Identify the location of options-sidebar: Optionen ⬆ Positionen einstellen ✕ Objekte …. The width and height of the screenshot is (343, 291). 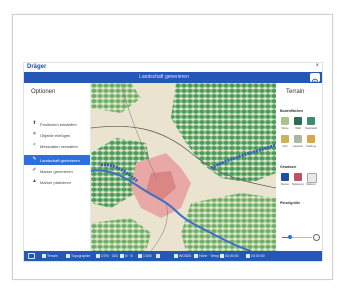
(57, 167).